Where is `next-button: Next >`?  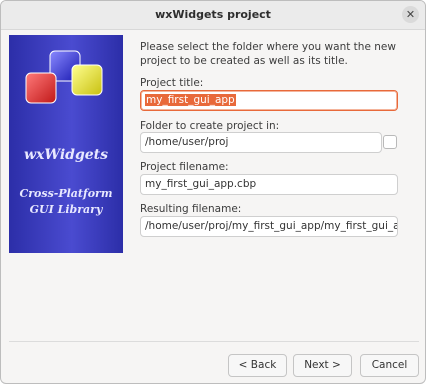 next-button: Next > is located at coordinates (322, 365).